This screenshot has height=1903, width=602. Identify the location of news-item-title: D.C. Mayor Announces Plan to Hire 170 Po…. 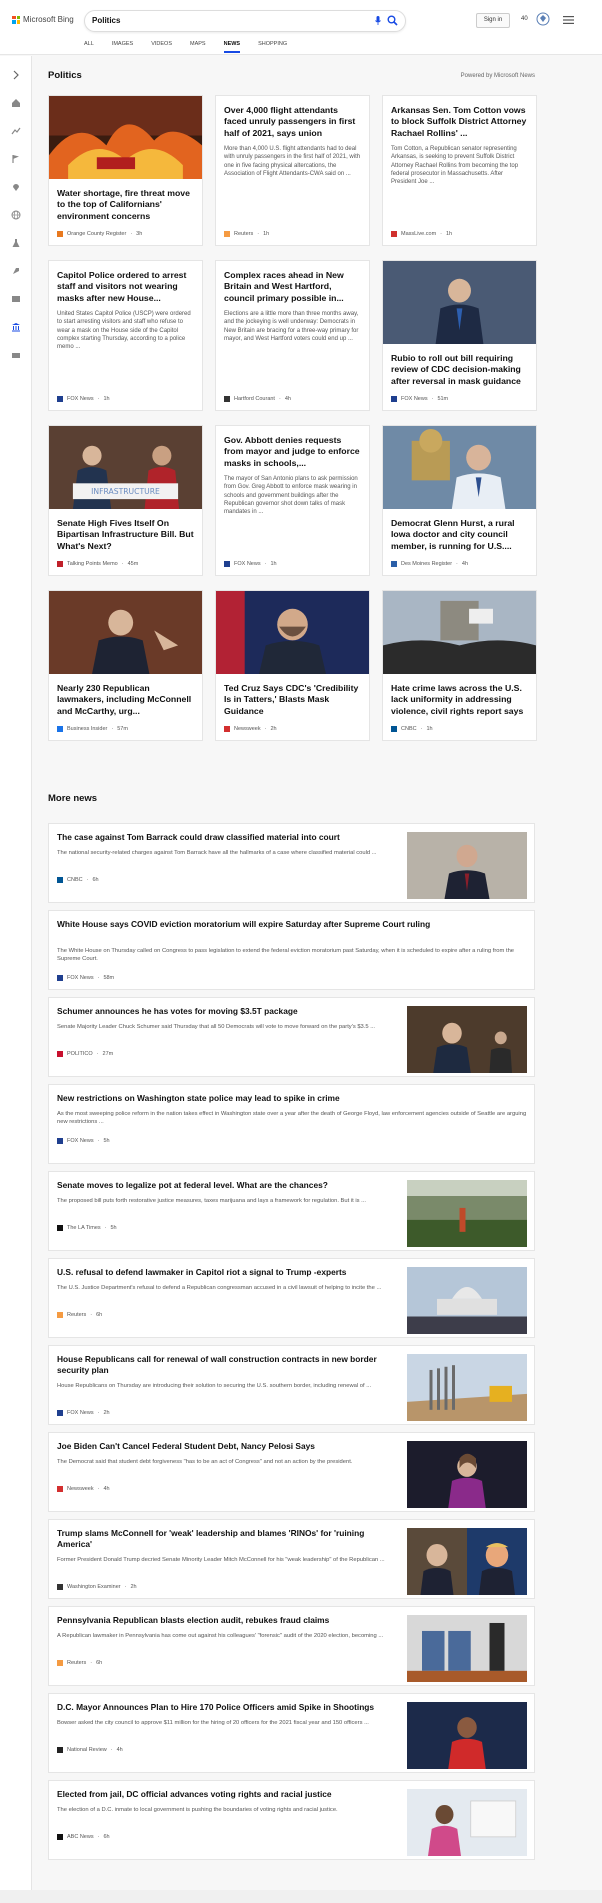
(227, 1707).